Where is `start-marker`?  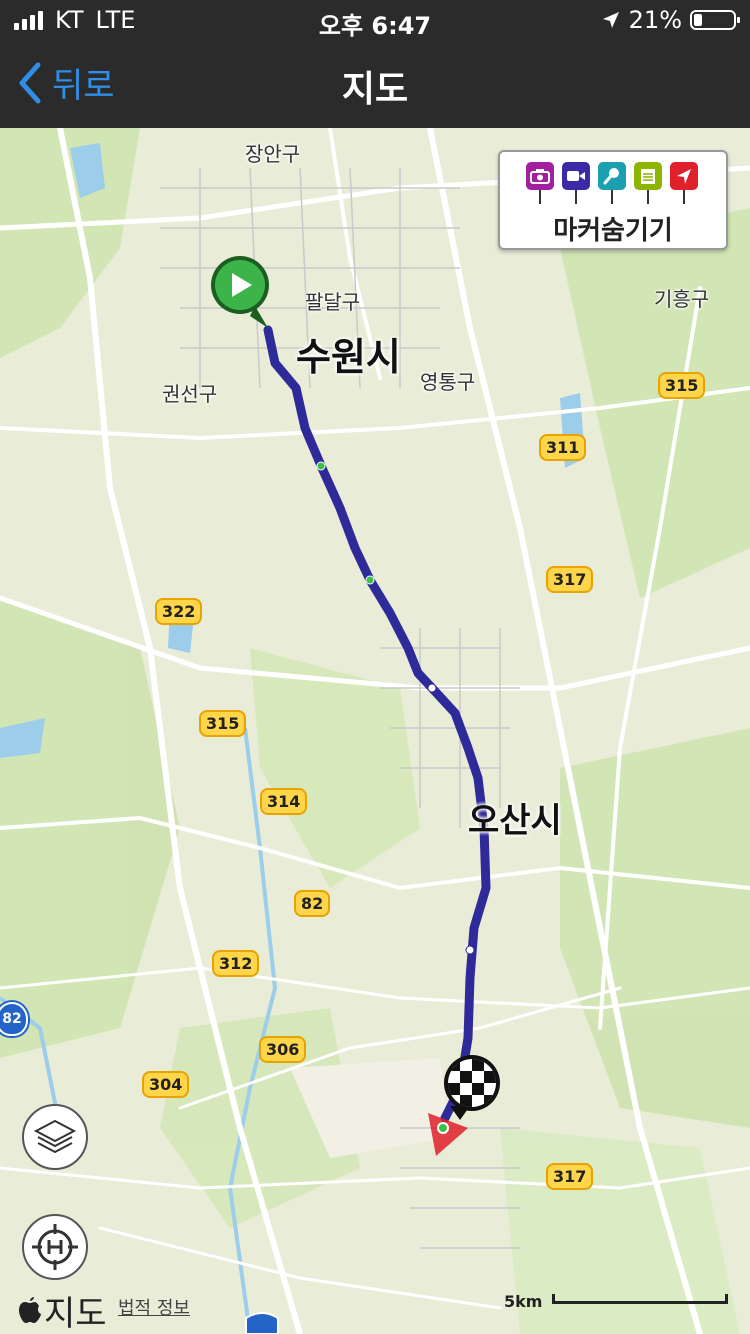 start-marker is located at coordinates (240, 292).